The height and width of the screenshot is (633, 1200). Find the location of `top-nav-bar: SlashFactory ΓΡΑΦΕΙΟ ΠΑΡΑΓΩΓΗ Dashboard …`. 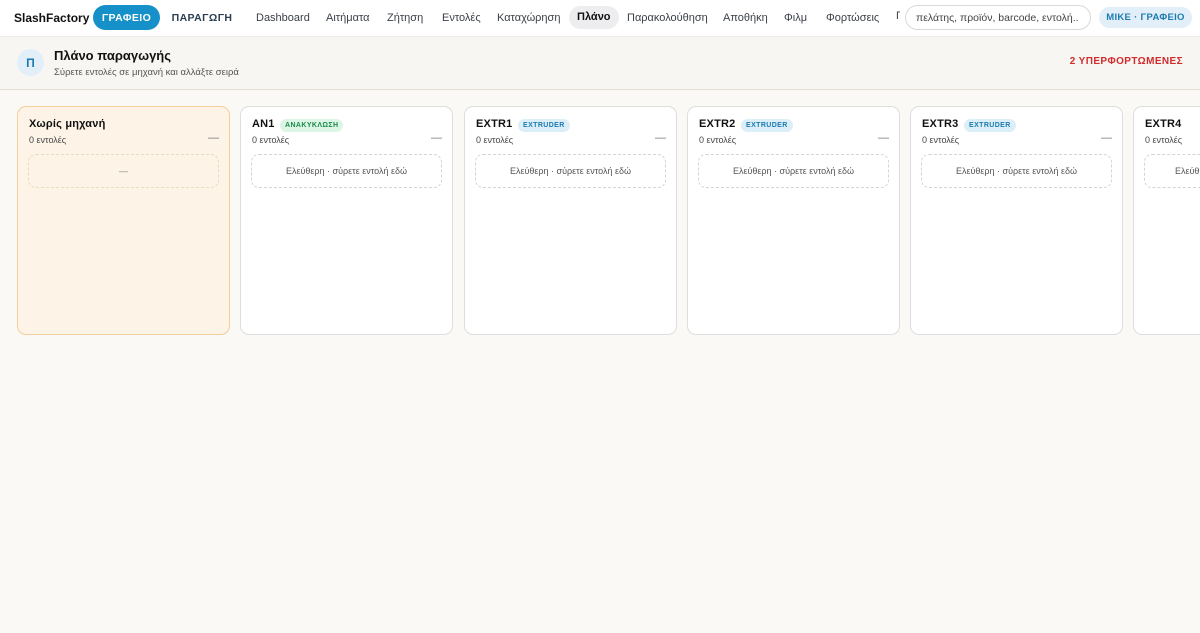

top-nav-bar: SlashFactory ΓΡΑΦΕΙΟ ΠΑΡΑΓΩΓΗ Dashboard … is located at coordinates (600, 18).